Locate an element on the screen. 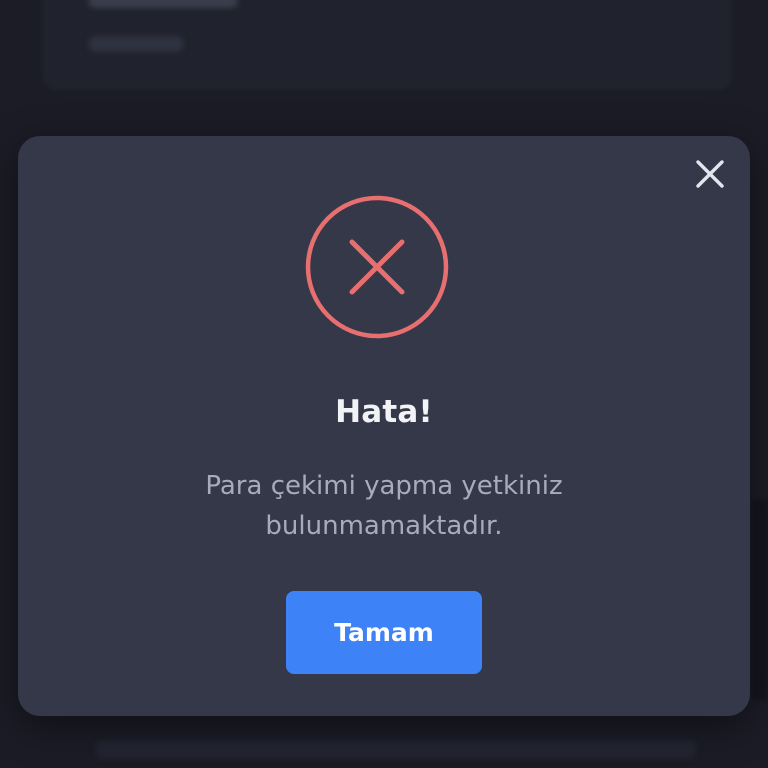  close-icon is located at coordinates (710, 174).